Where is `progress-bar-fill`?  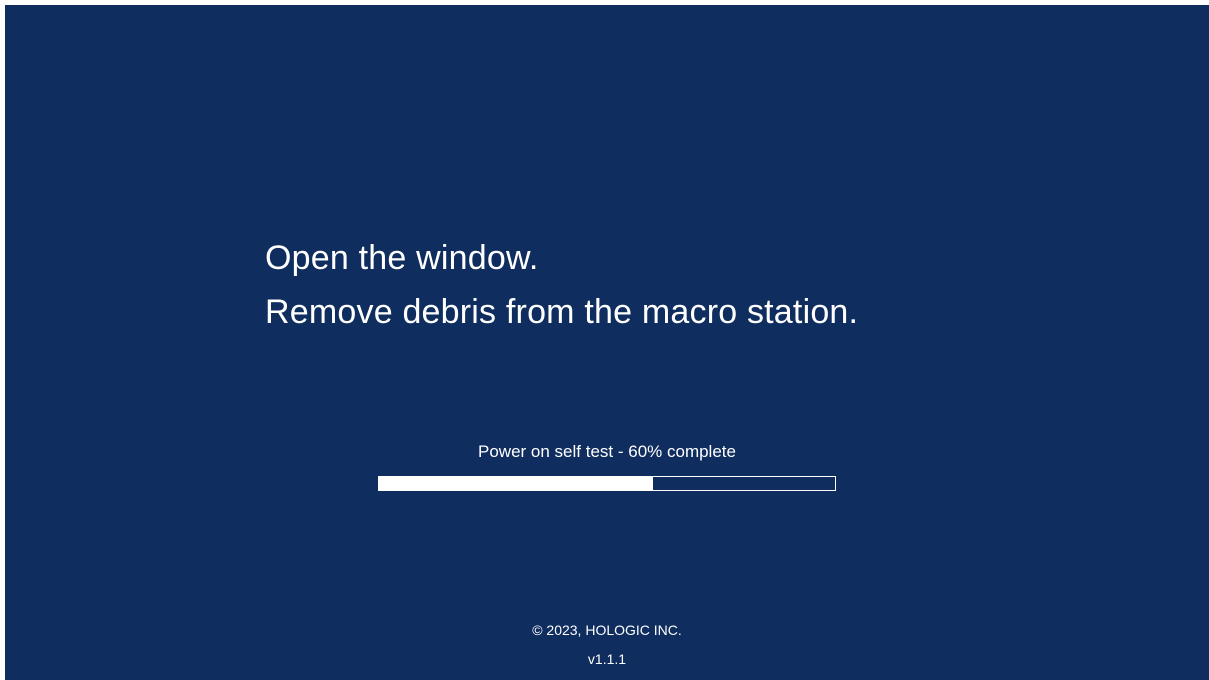 progress-bar-fill is located at coordinates (516, 483).